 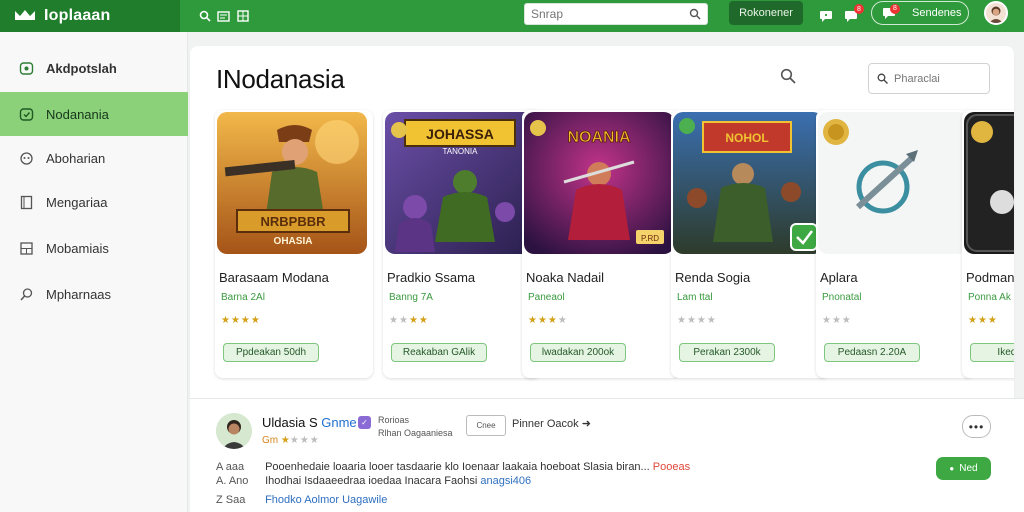 What do you see at coordinates (839, 277) in the screenshot?
I see `card-title: Aplara` at bounding box center [839, 277].